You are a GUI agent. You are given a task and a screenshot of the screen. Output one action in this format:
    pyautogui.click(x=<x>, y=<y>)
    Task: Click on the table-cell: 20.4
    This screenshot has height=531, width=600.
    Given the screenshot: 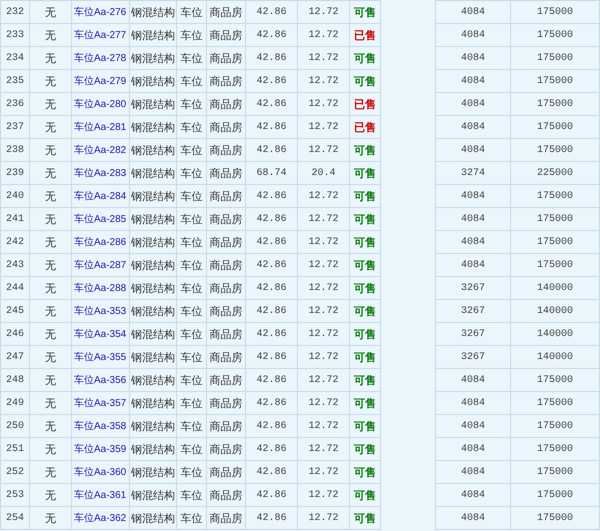 What is the action you would take?
    pyautogui.click(x=324, y=173)
    